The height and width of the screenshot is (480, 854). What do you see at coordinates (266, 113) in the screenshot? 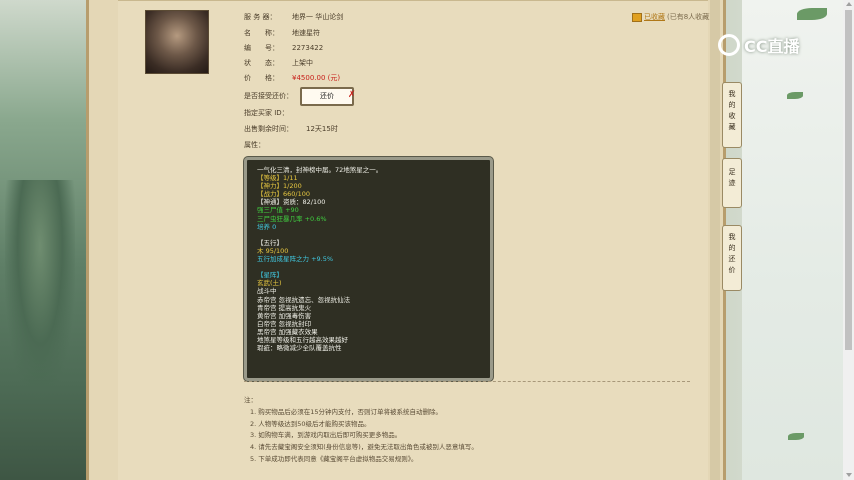
I see `buyer-label: 指定买家 ID：` at bounding box center [266, 113].